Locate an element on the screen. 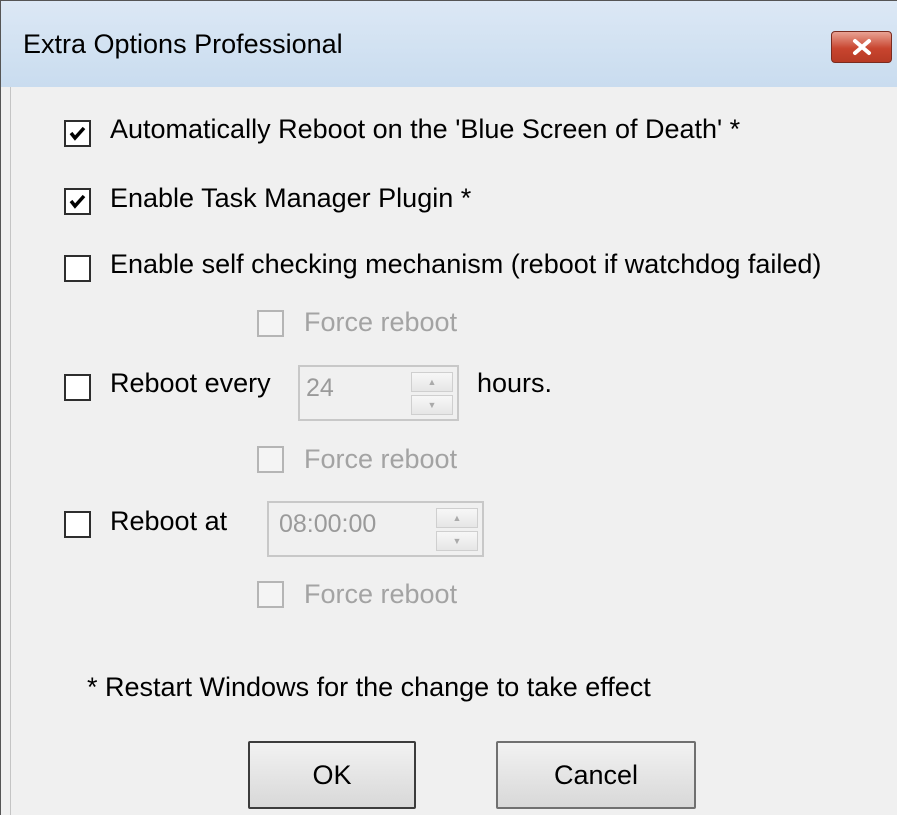  cancel-button: Cancel is located at coordinates (596, 775).